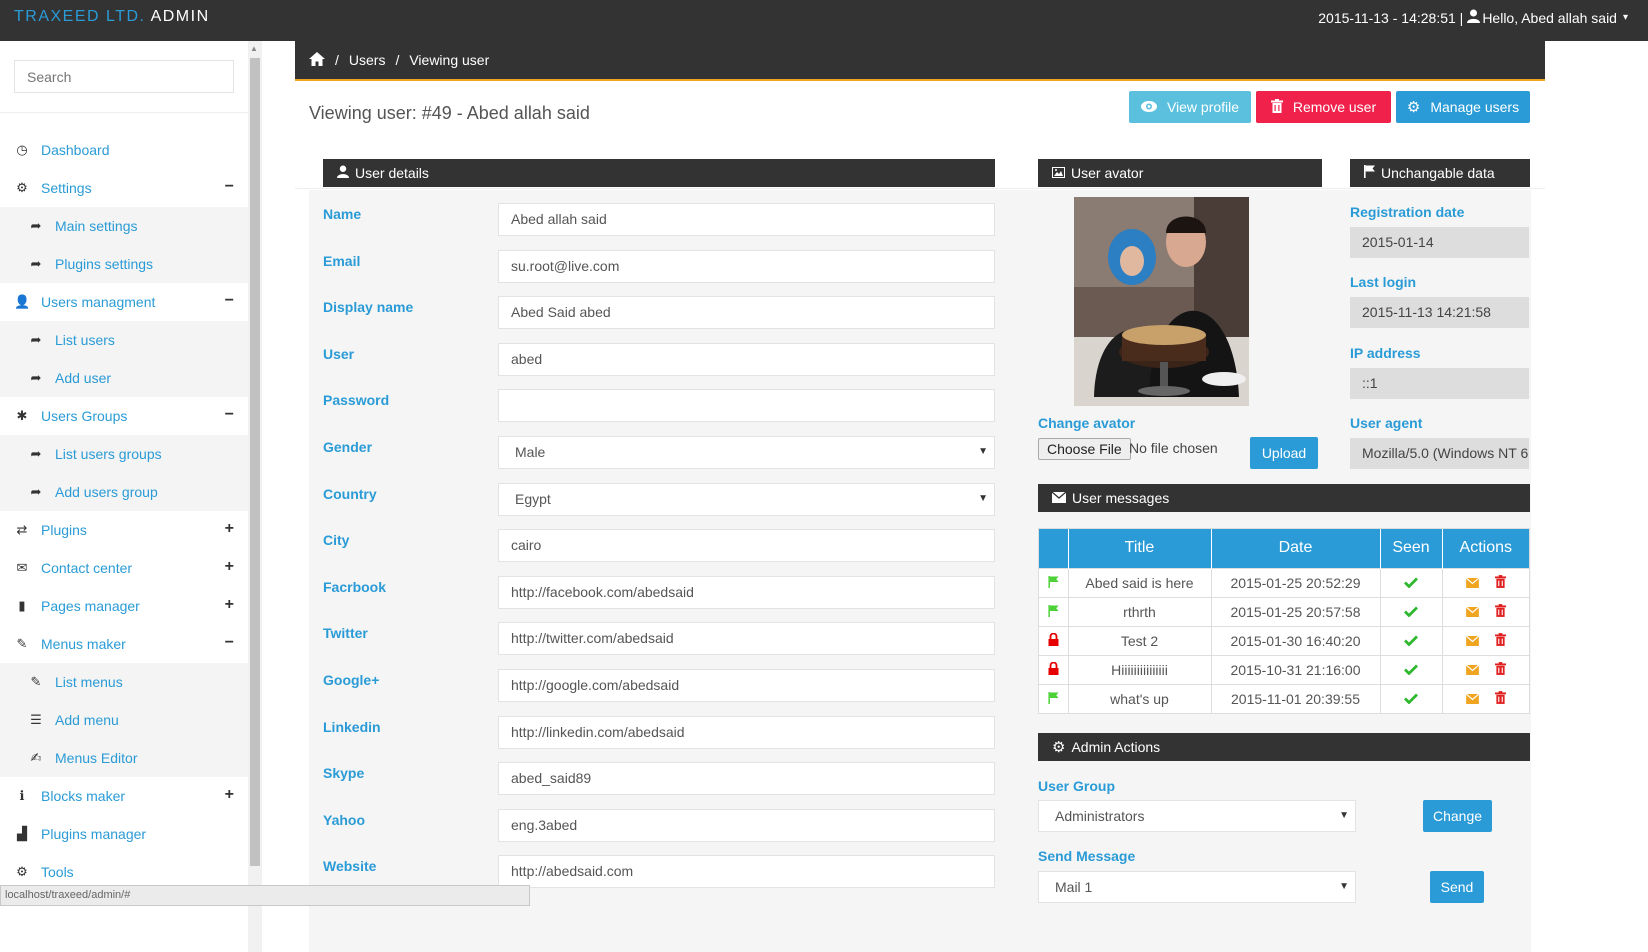  Describe the element at coordinates (124, 644) in the screenshot. I see `sidebar-item-menus-maker: ✎ Menus maker −` at that location.